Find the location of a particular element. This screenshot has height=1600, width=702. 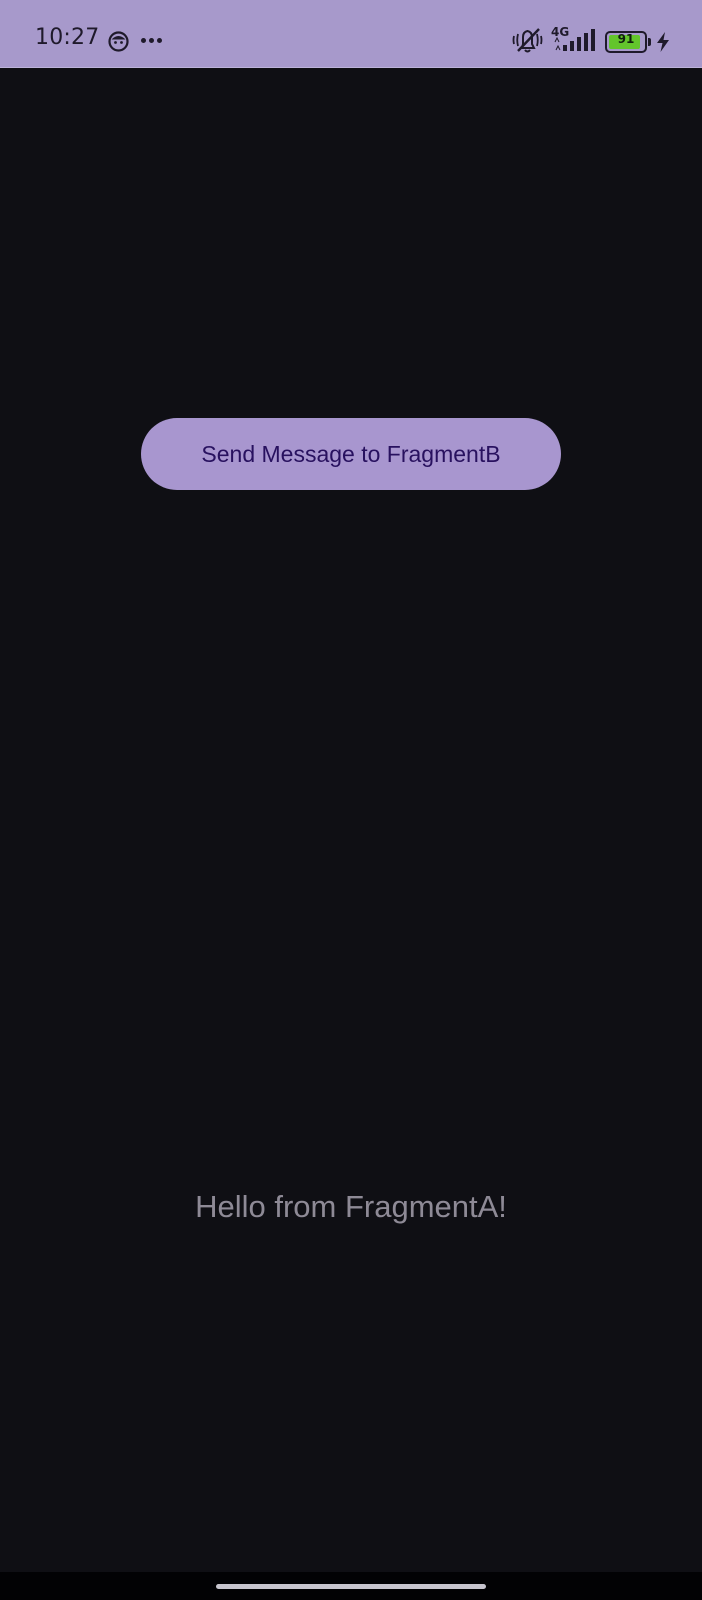

send-message-button: Send Message to FragmentB is located at coordinates (351, 454).